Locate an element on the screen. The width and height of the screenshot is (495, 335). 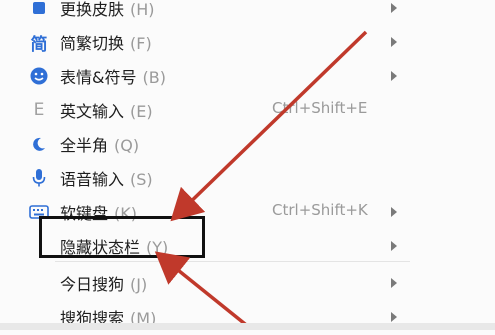
bottom-strip is located at coordinates (247, 326).